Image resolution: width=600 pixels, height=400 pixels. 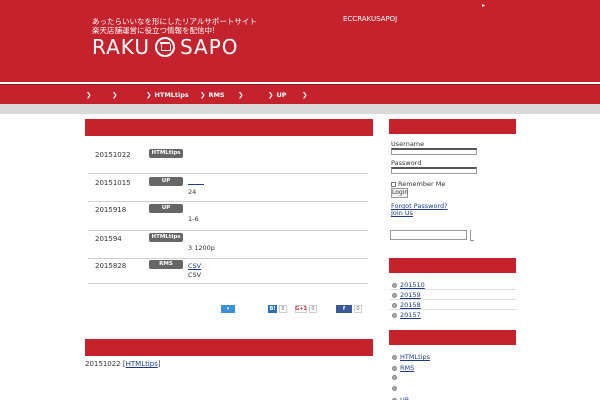 I want to click on category-item: RMS, so click(x=403, y=368).